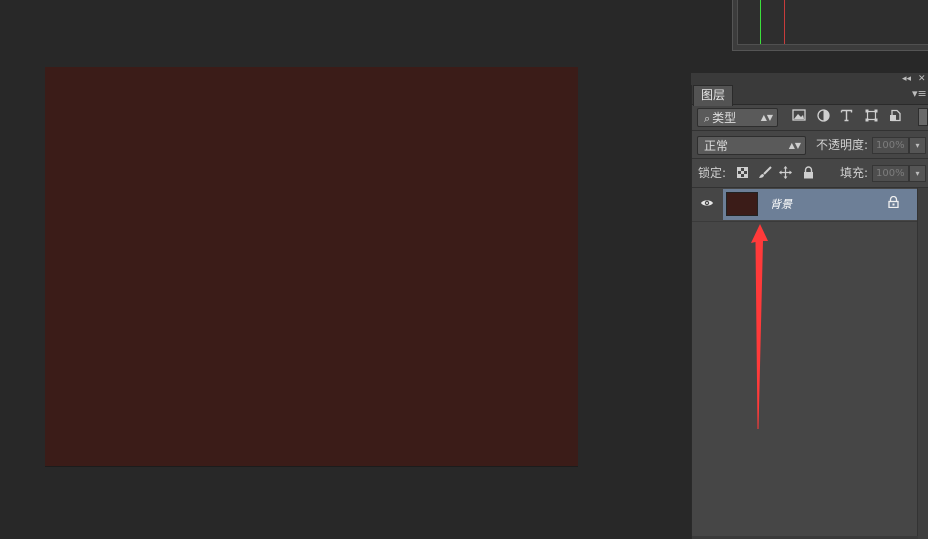 This screenshot has width=928, height=539. What do you see at coordinates (917, 173) in the screenshot?
I see `fill-dropdown-icon: ▾` at bounding box center [917, 173].